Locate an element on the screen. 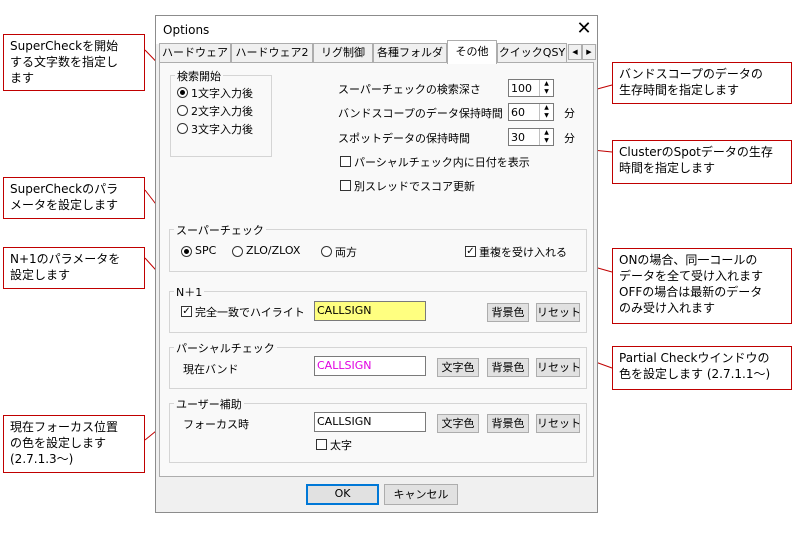 The height and width of the screenshot is (537, 801). callout-line: メータを設定します is located at coordinates (64, 205).